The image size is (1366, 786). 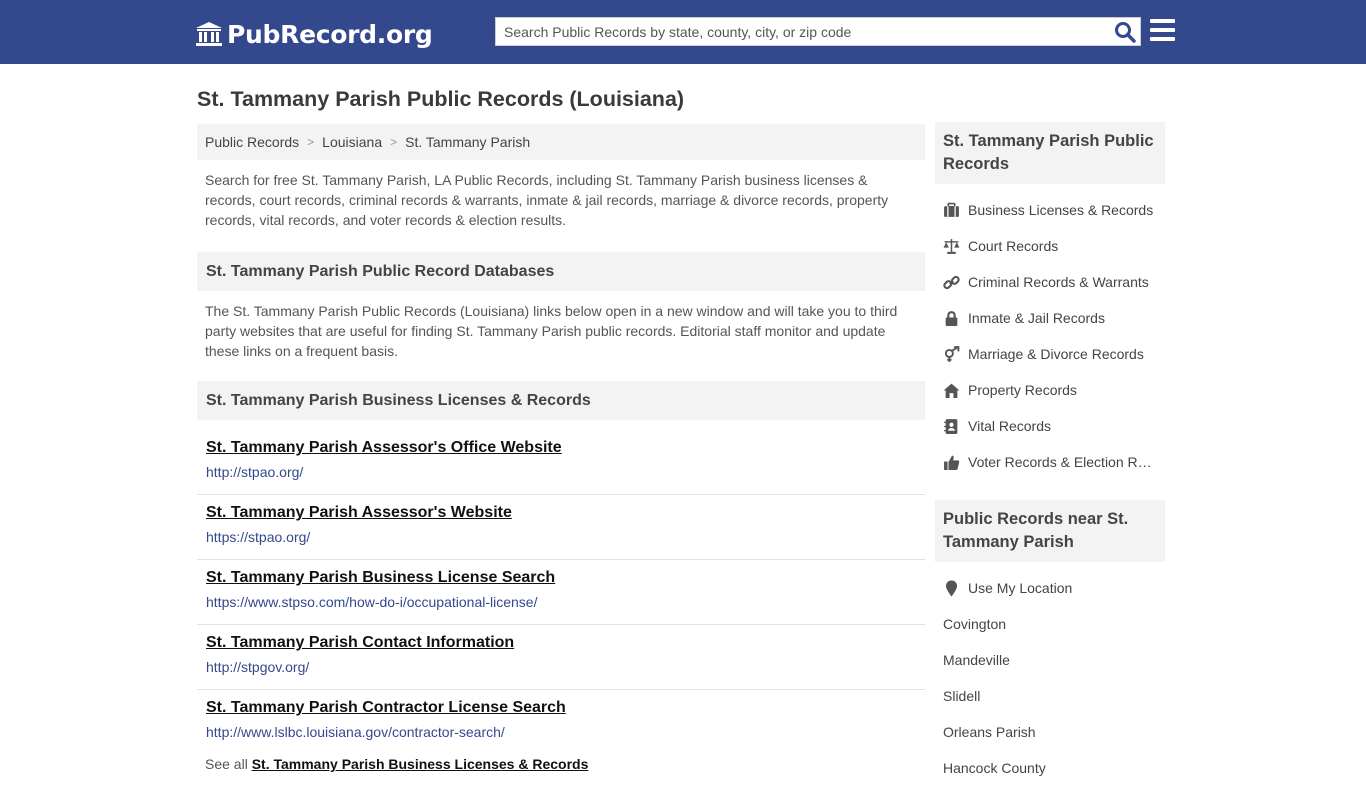 What do you see at coordinates (951, 426) in the screenshot?
I see `address-book-icon` at bounding box center [951, 426].